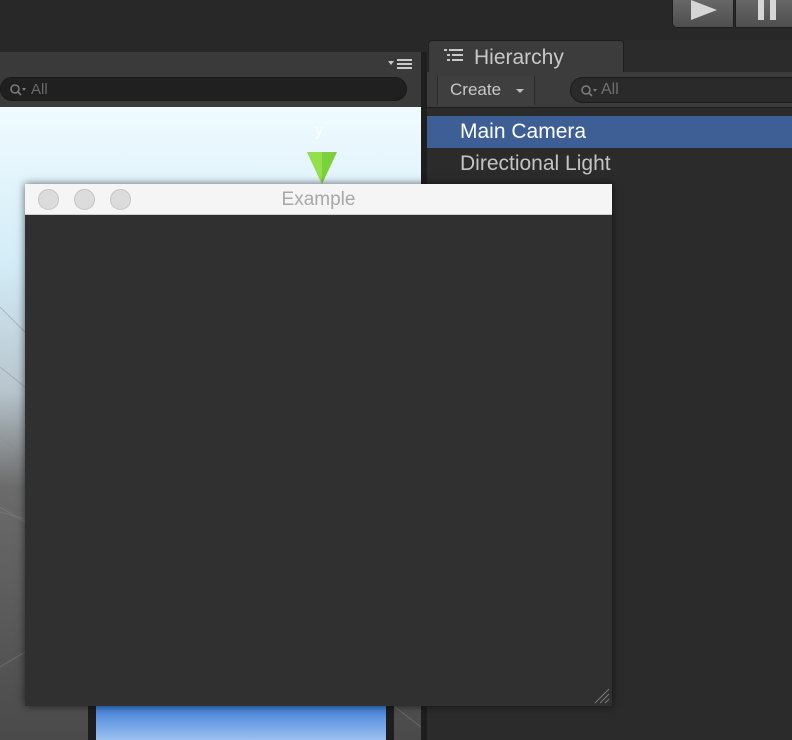 The height and width of the screenshot is (740, 792). I want to click on panel-menu-icon, so click(401, 64).